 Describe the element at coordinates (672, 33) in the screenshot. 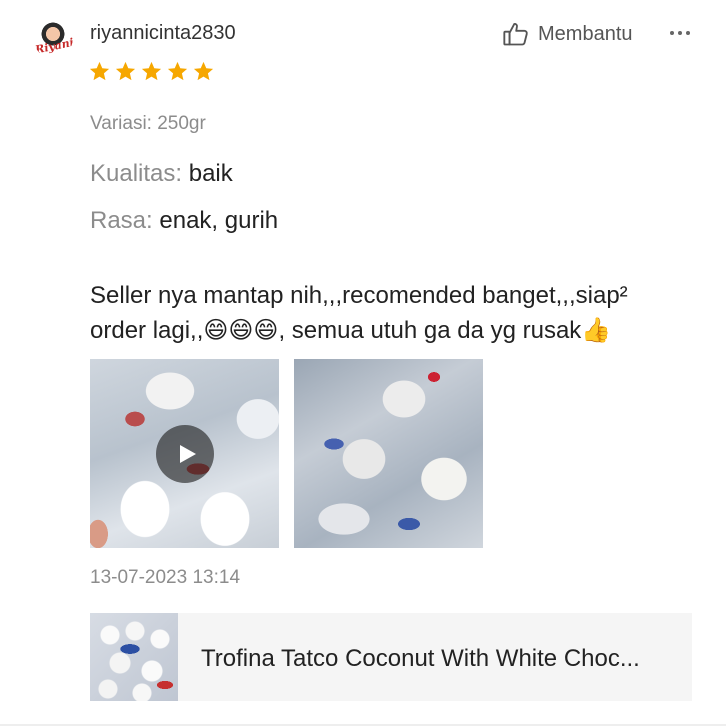

I see `more-dots-icon` at that location.